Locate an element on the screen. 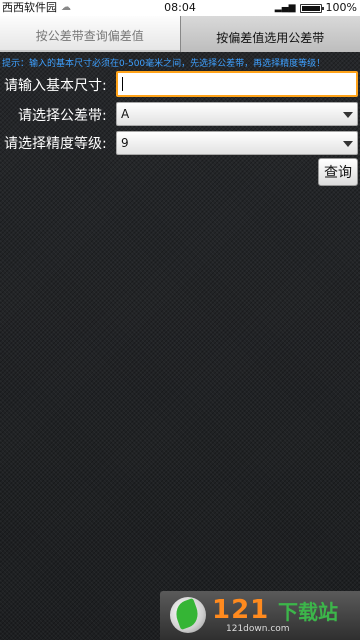 This screenshot has width=360, height=640. battery-fill is located at coordinates (310, 8).